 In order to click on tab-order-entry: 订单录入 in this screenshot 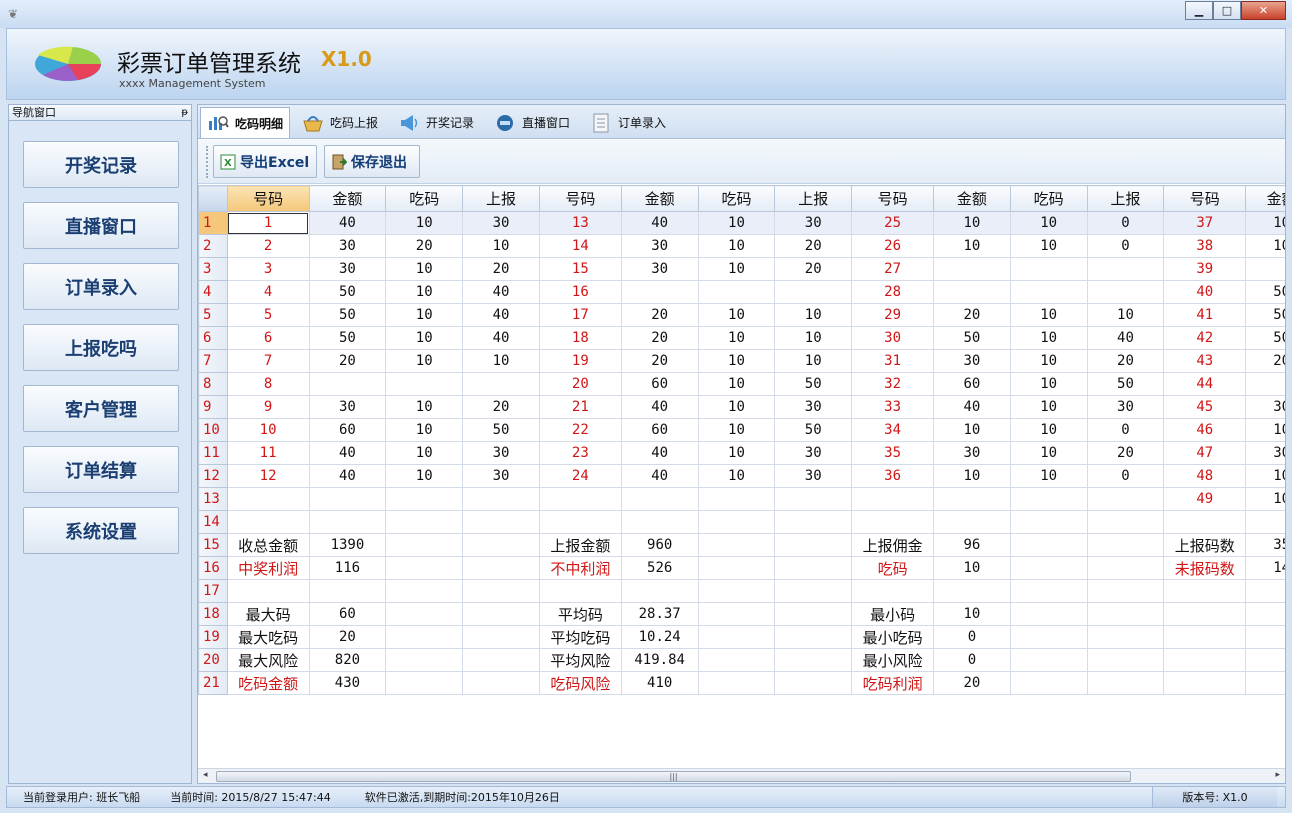, I will do `click(628, 122)`.